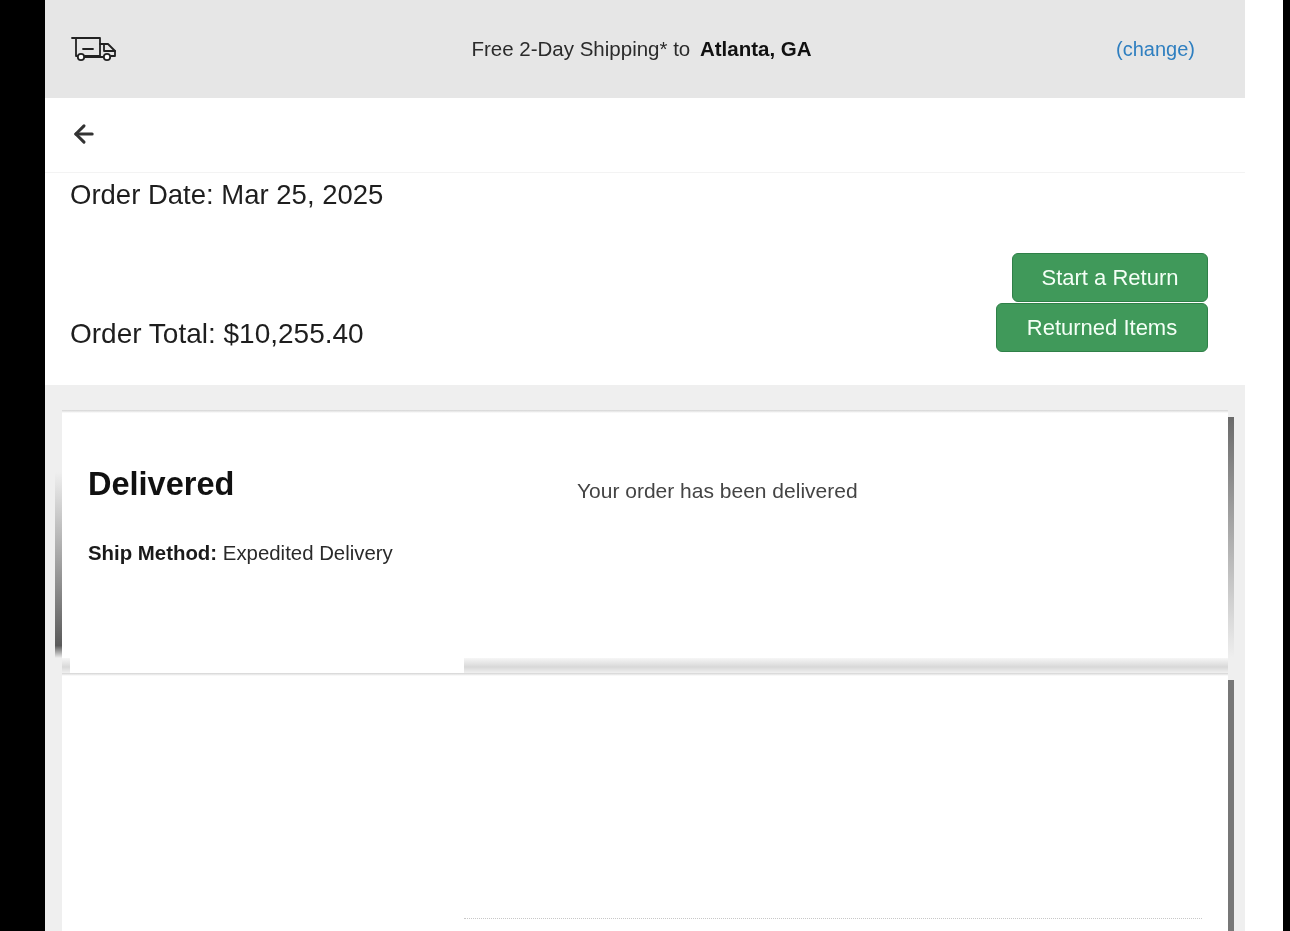 This screenshot has height=931, width=1290. Describe the element at coordinates (717, 491) in the screenshot. I see `delivery-message: Your order has been delivered` at that location.